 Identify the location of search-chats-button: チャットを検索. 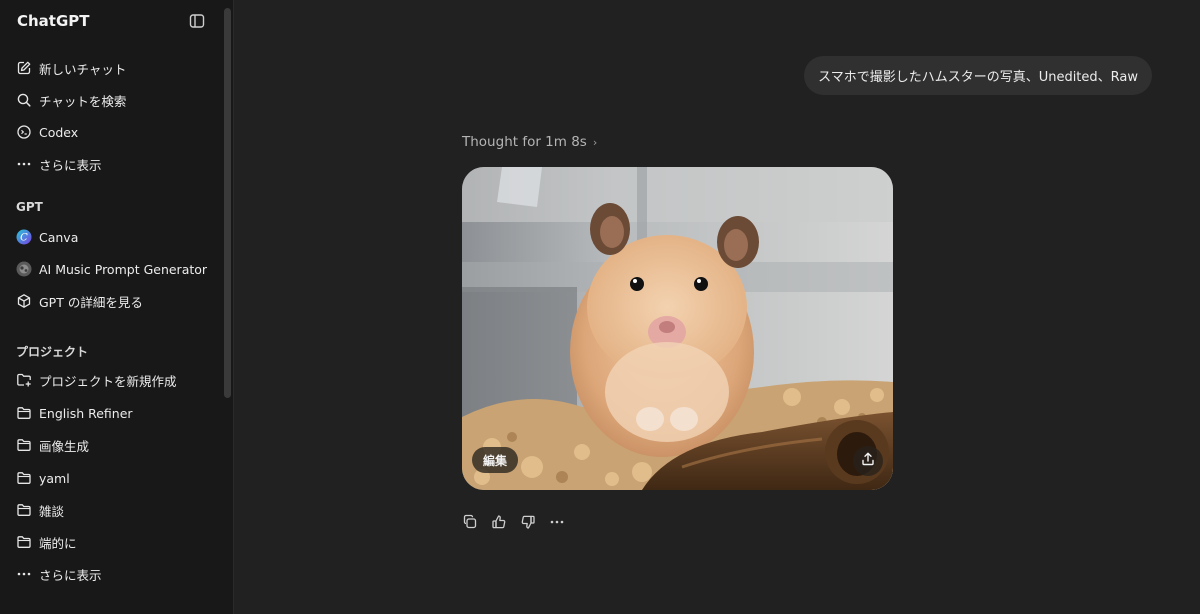
(113, 100).